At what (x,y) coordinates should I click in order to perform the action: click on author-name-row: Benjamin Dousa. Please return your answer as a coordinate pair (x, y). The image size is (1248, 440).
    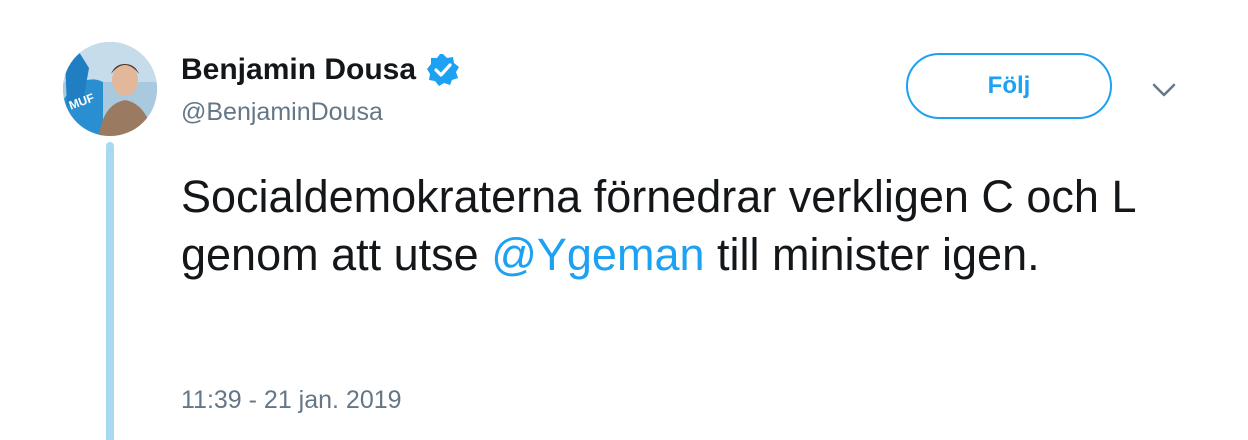
    Looking at the image, I should click on (320, 70).